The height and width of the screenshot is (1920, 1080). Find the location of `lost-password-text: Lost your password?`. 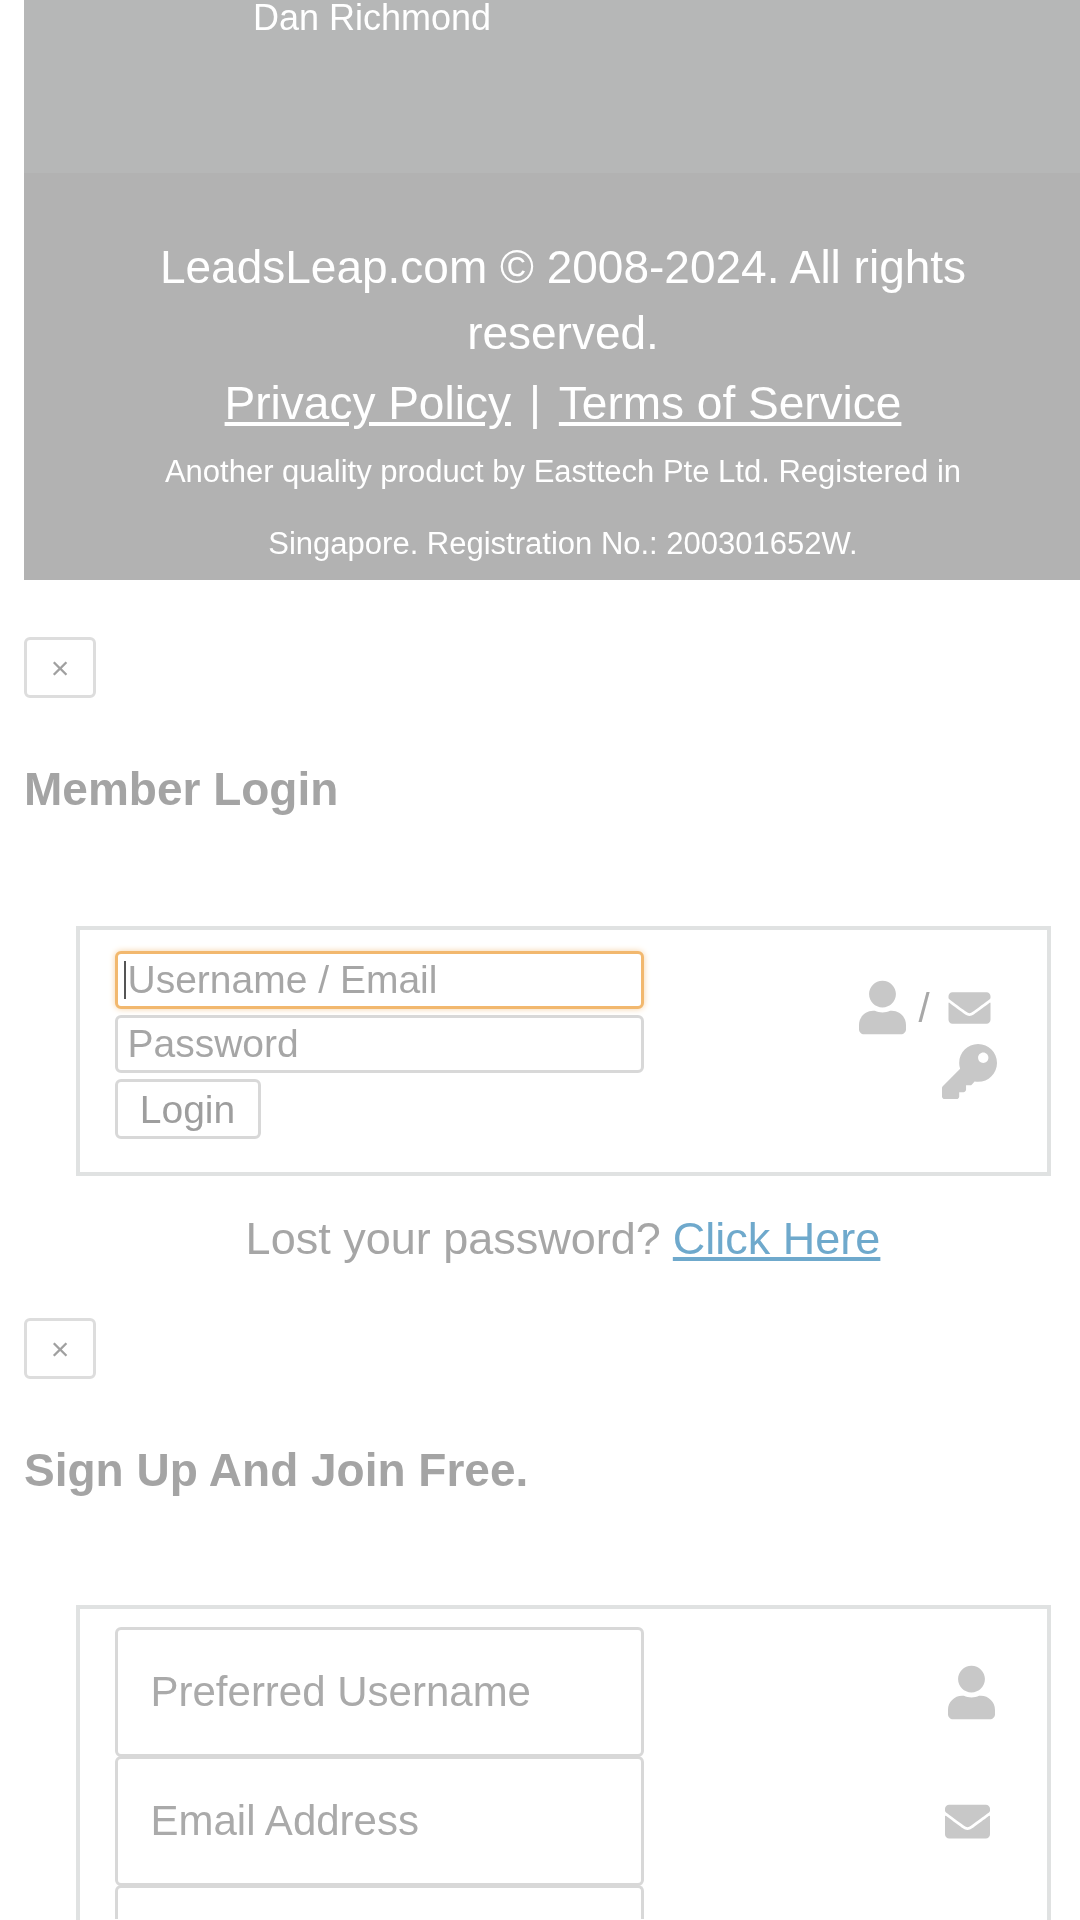

lost-password-text: Lost your password? is located at coordinates (453, 1239).